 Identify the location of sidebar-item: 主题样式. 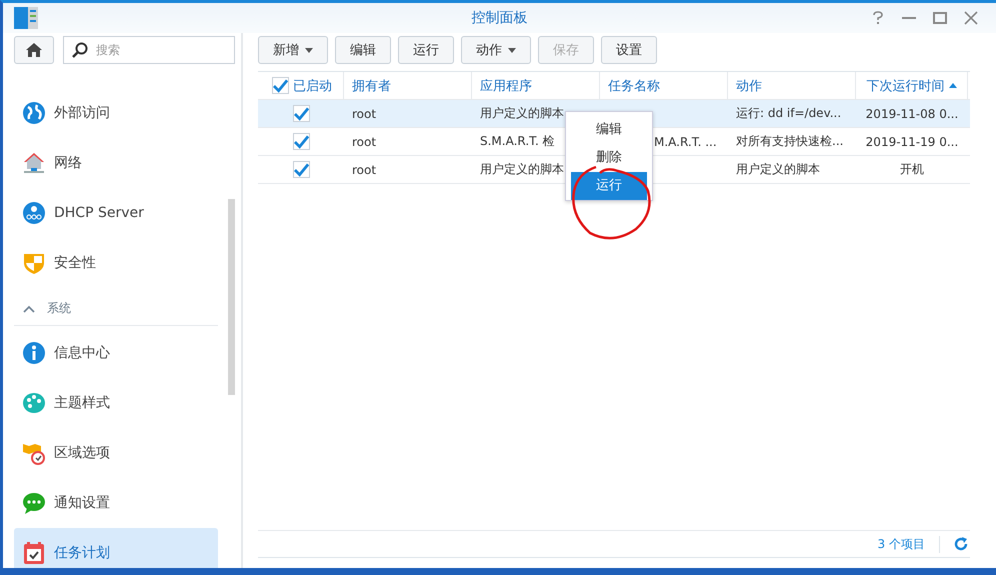
(116, 403).